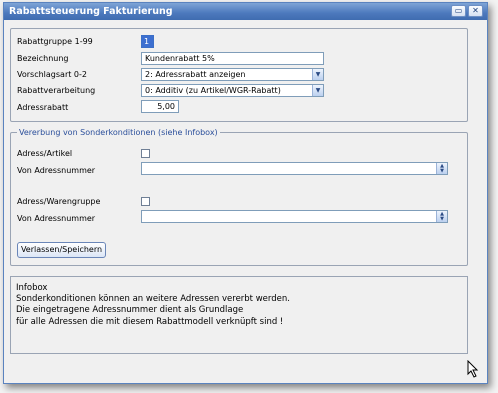 This screenshot has width=498, height=393. I want to click on rabattverarbeitung-value: 0: Additiv (zu Artikel/WGR-Rabatt), so click(213, 90).